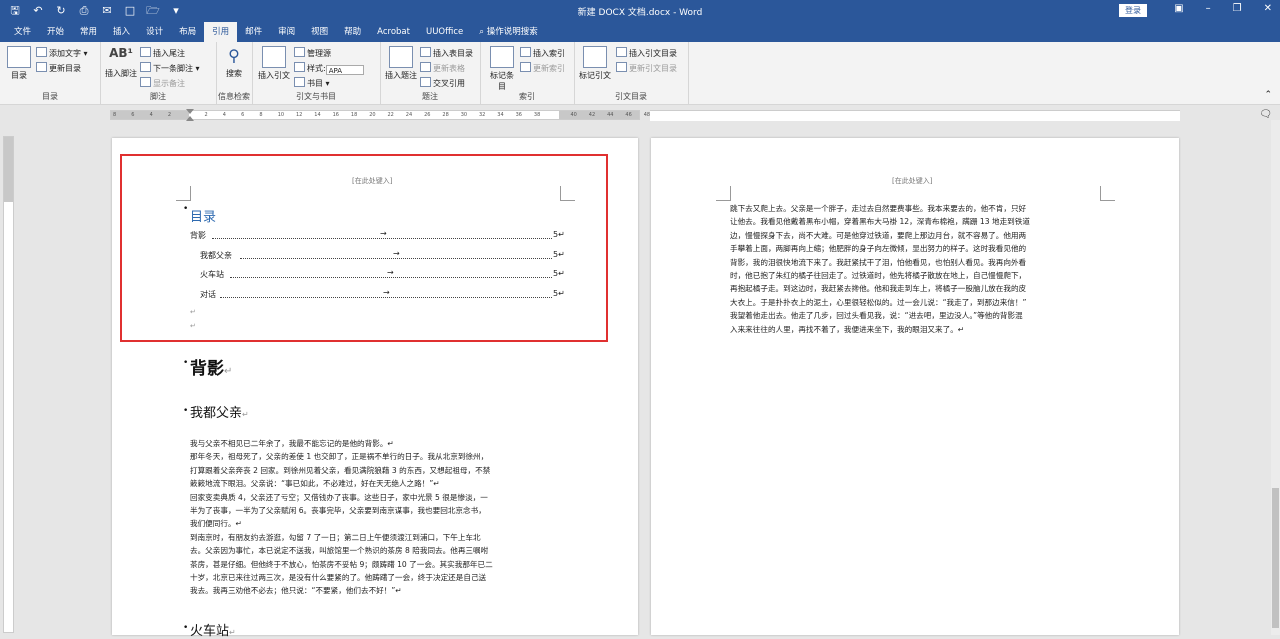 The image size is (1280, 639). I want to click on tab-11: Acrobat, so click(393, 32).